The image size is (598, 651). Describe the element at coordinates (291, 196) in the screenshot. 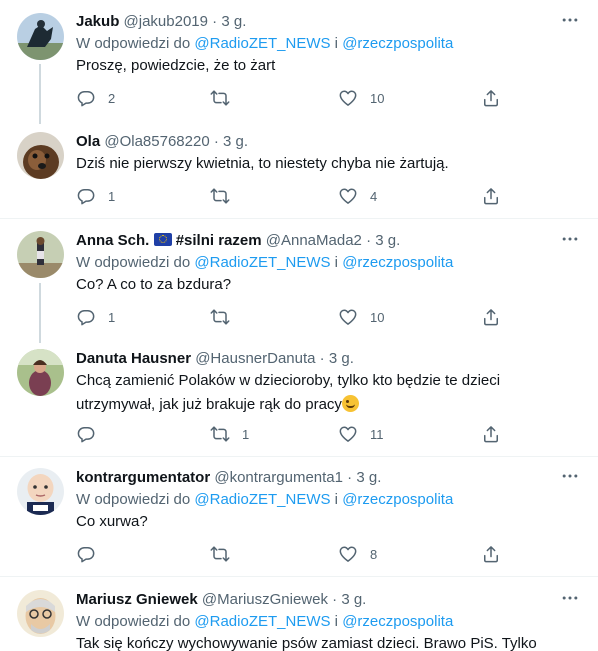

I see `action-bar: 1 4` at that location.